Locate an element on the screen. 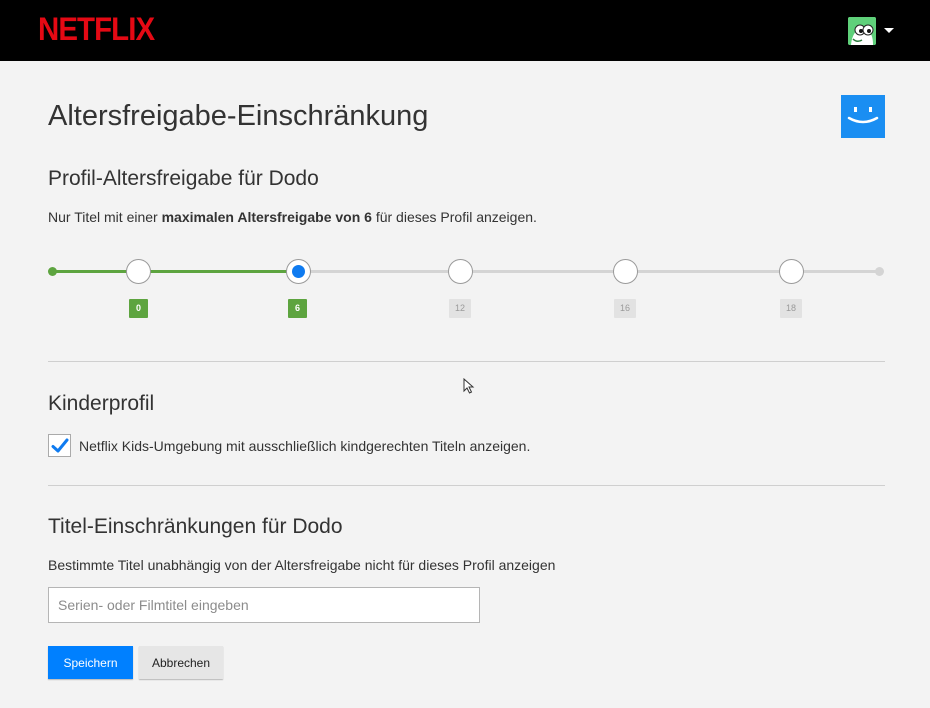 The width and height of the screenshot is (930, 708). maturity-desc-suffix: für dieses Profil anzeigen. is located at coordinates (454, 217).